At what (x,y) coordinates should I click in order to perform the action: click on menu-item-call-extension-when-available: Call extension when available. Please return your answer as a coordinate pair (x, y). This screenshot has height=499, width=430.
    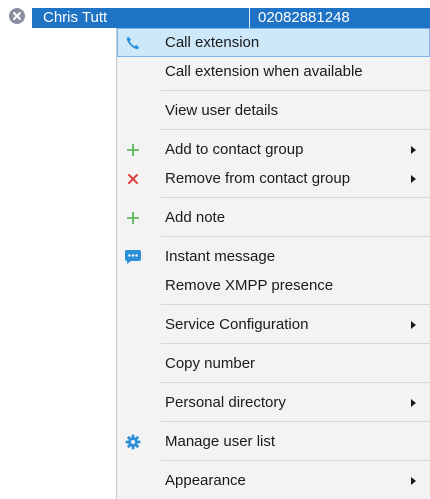
    Looking at the image, I should click on (273, 71).